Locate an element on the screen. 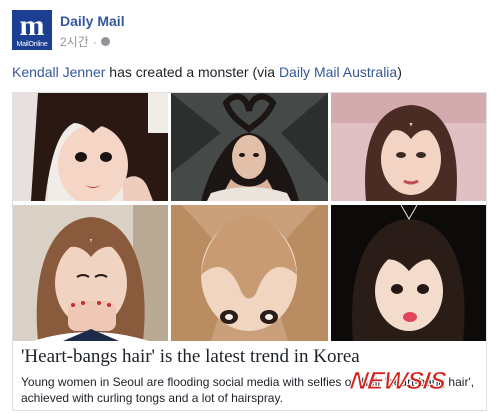 The height and width of the screenshot is (413, 500). photo-4-heart-bangs is located at coordinates (90, 273).